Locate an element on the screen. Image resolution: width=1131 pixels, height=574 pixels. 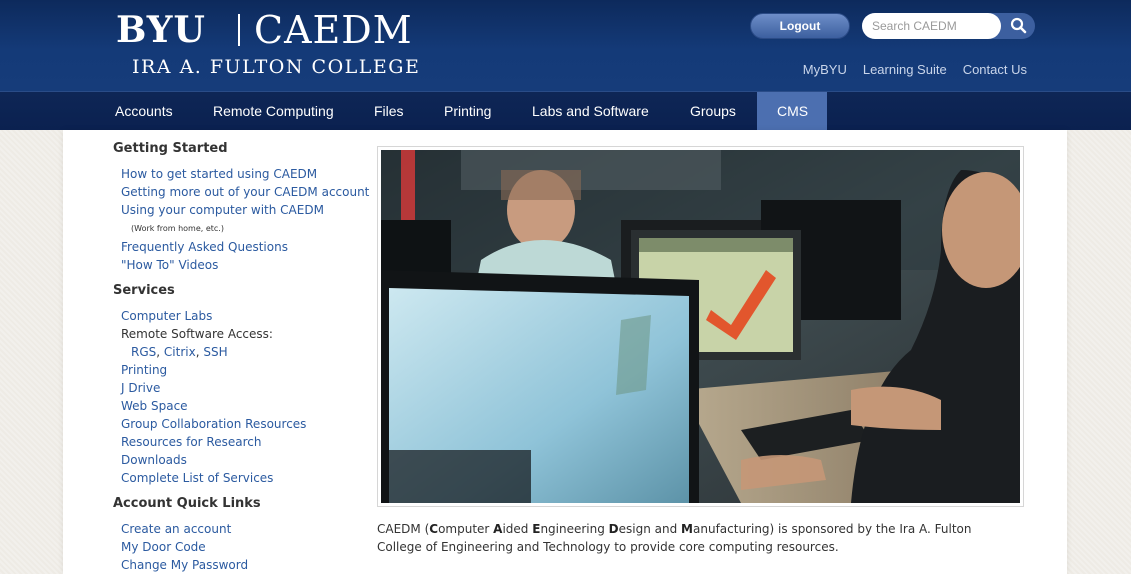
link-door-code: My Door Code is located at coordinates (244, 547).